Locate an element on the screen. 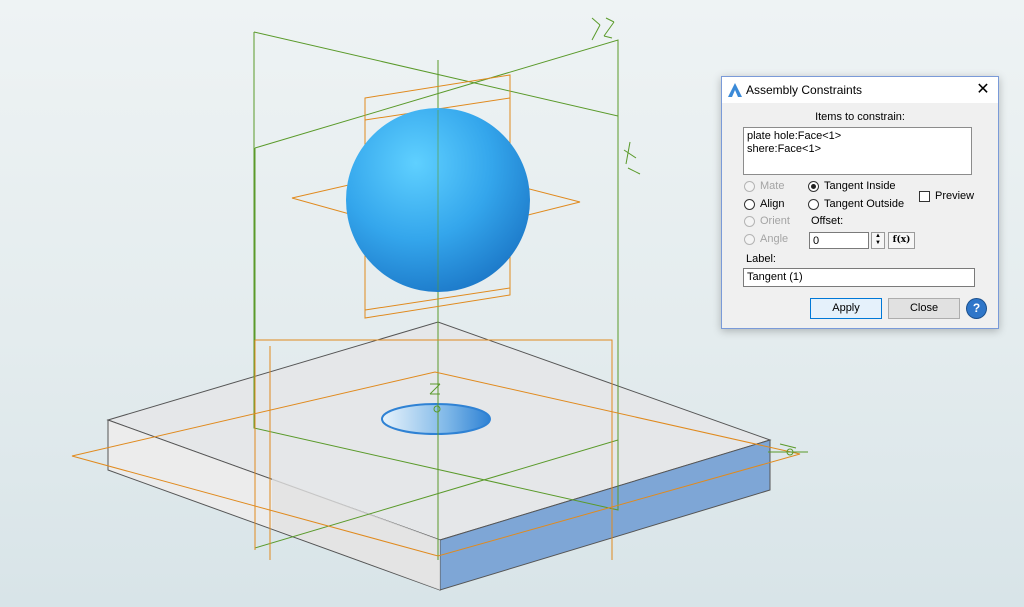 The height and width of the screenshot is (607, 1024). orient-radio is located at coordinates (749, 221).